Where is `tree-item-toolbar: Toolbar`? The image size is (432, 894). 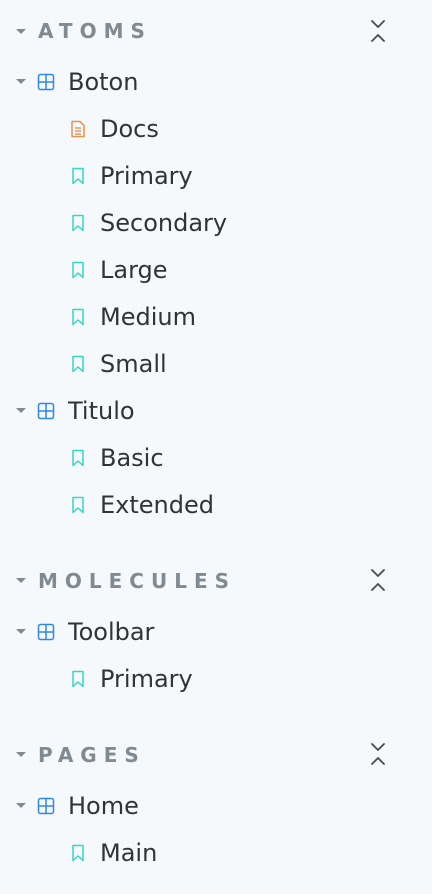
tree-item-toolbar: Toolbar is located at coordinates (111, 632).